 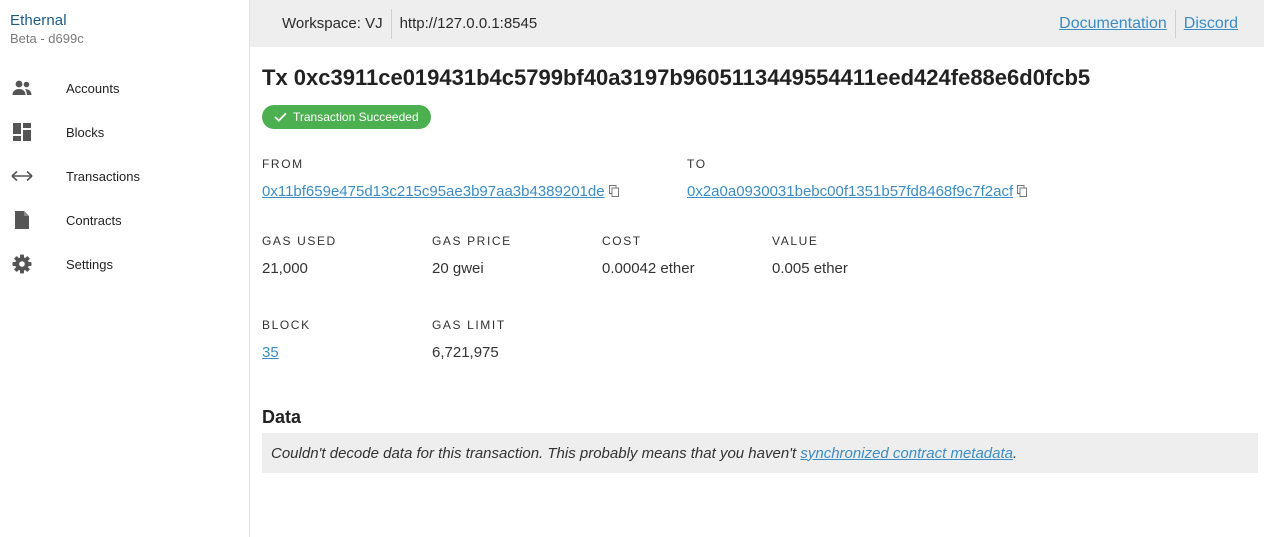 I want to click on check-icon, so click(x=280, y=117).